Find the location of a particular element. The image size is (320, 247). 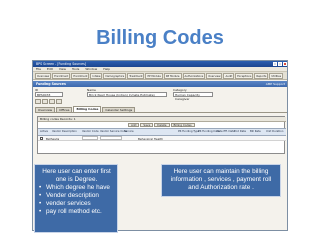

window-title: BPS Screen - [Funding Sources] is located at coordinates (61, 64).